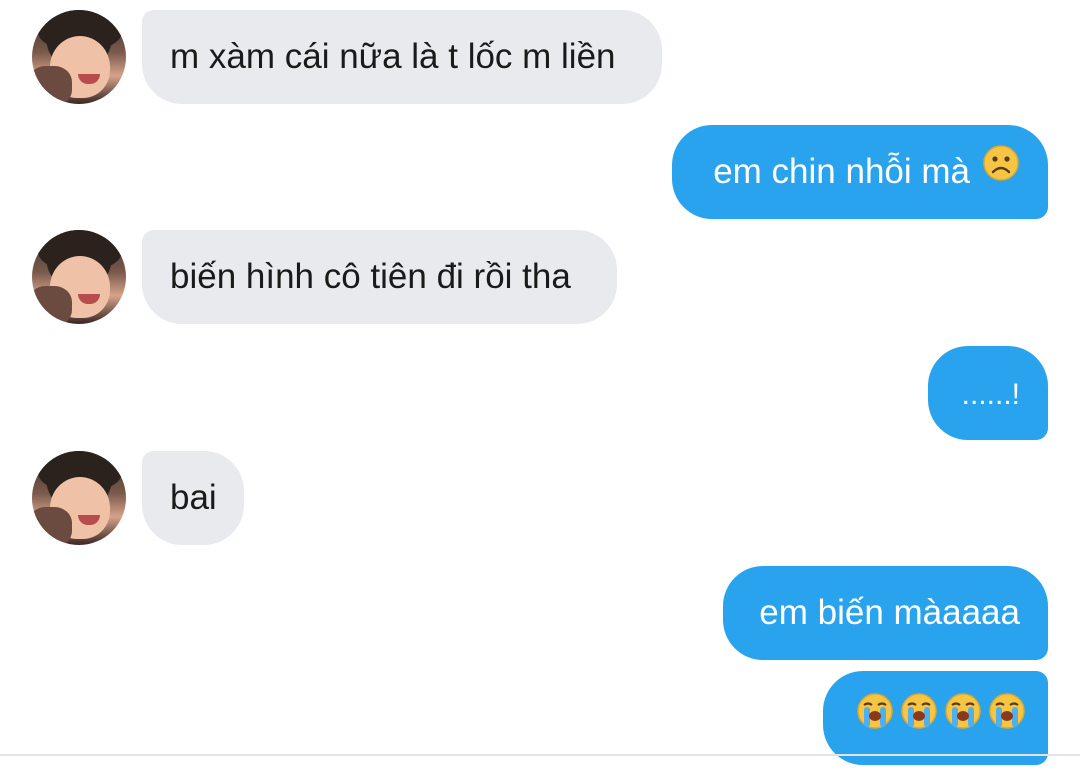  What do you see at coordinates (1001, 171) in the screenshot?
I see `frowning-face-icon` at bounding box center [1001, 171].